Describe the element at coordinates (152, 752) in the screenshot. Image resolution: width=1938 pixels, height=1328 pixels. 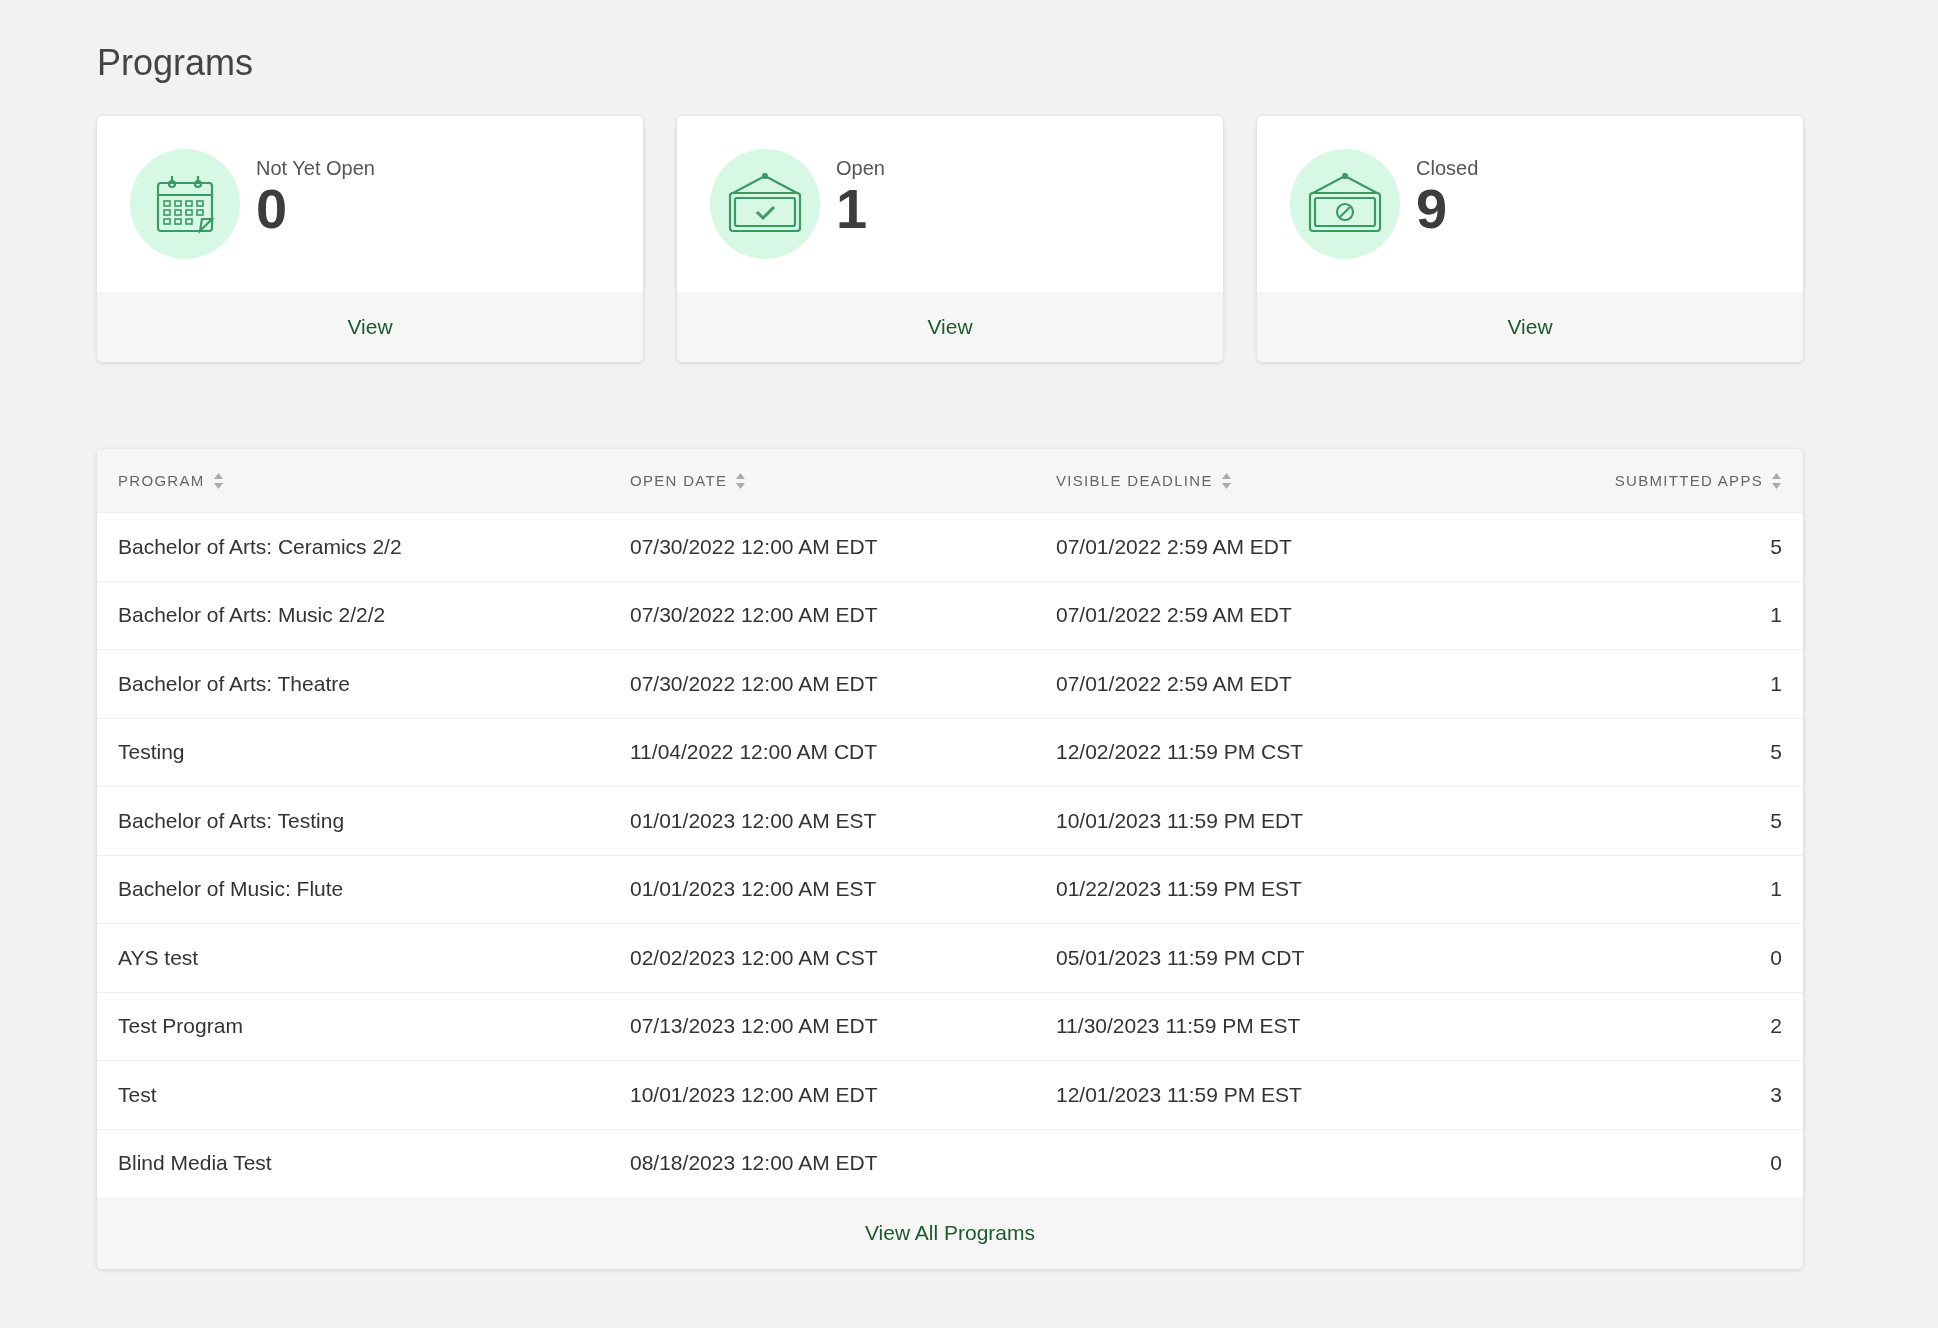
I see `table-cell-text: Testing` at that location.